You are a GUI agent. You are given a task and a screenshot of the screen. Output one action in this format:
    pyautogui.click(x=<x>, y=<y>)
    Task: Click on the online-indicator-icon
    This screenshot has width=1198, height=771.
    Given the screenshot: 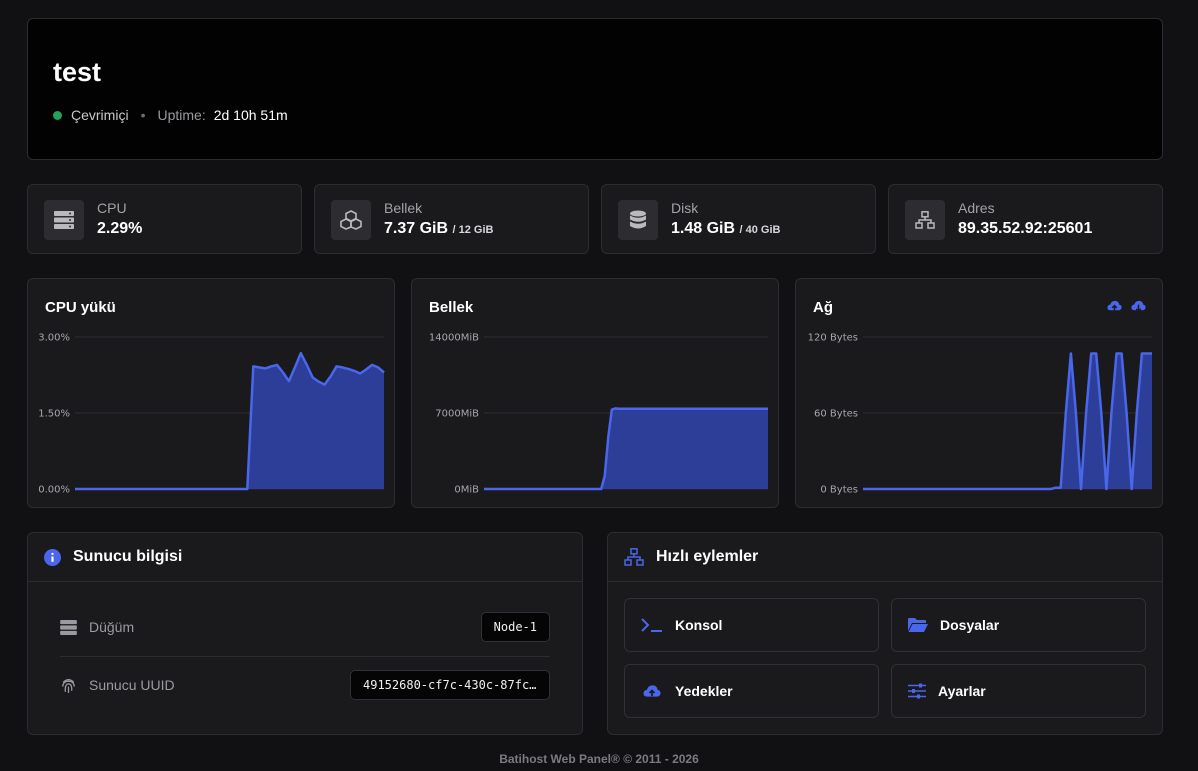 What is the action you would take?
    pyautogui.click(x=57, y=115)
    